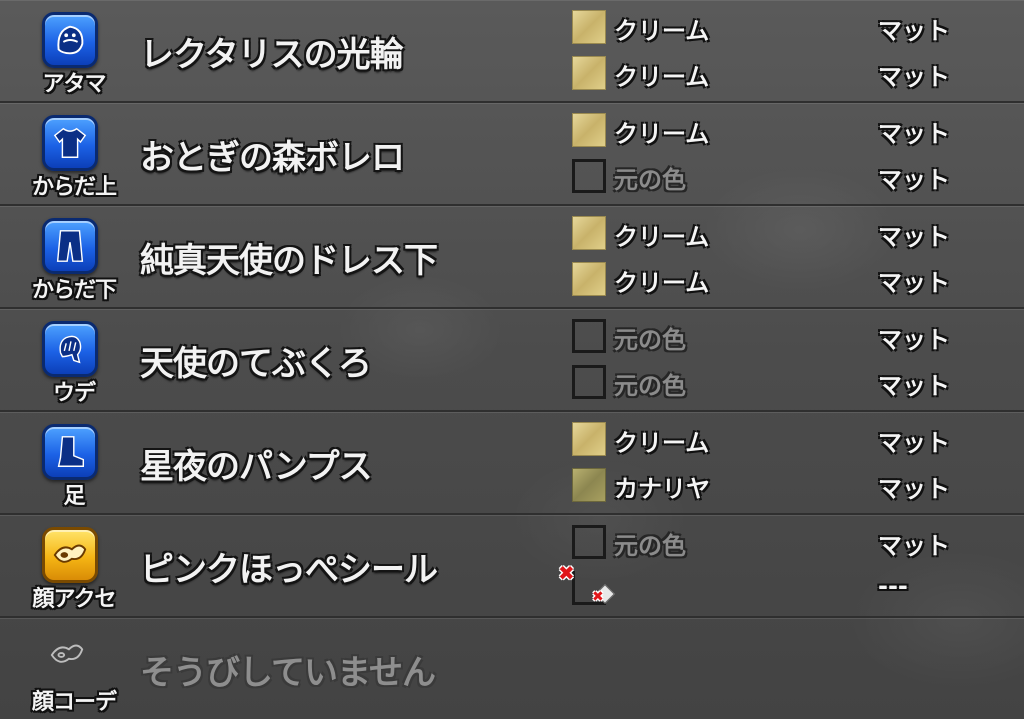 This screenshot has height=719, width=1024. What do you see at coordinates (70, 40) in the screenshot?
I see `helmet-icon` at bounding box center [70, 40].